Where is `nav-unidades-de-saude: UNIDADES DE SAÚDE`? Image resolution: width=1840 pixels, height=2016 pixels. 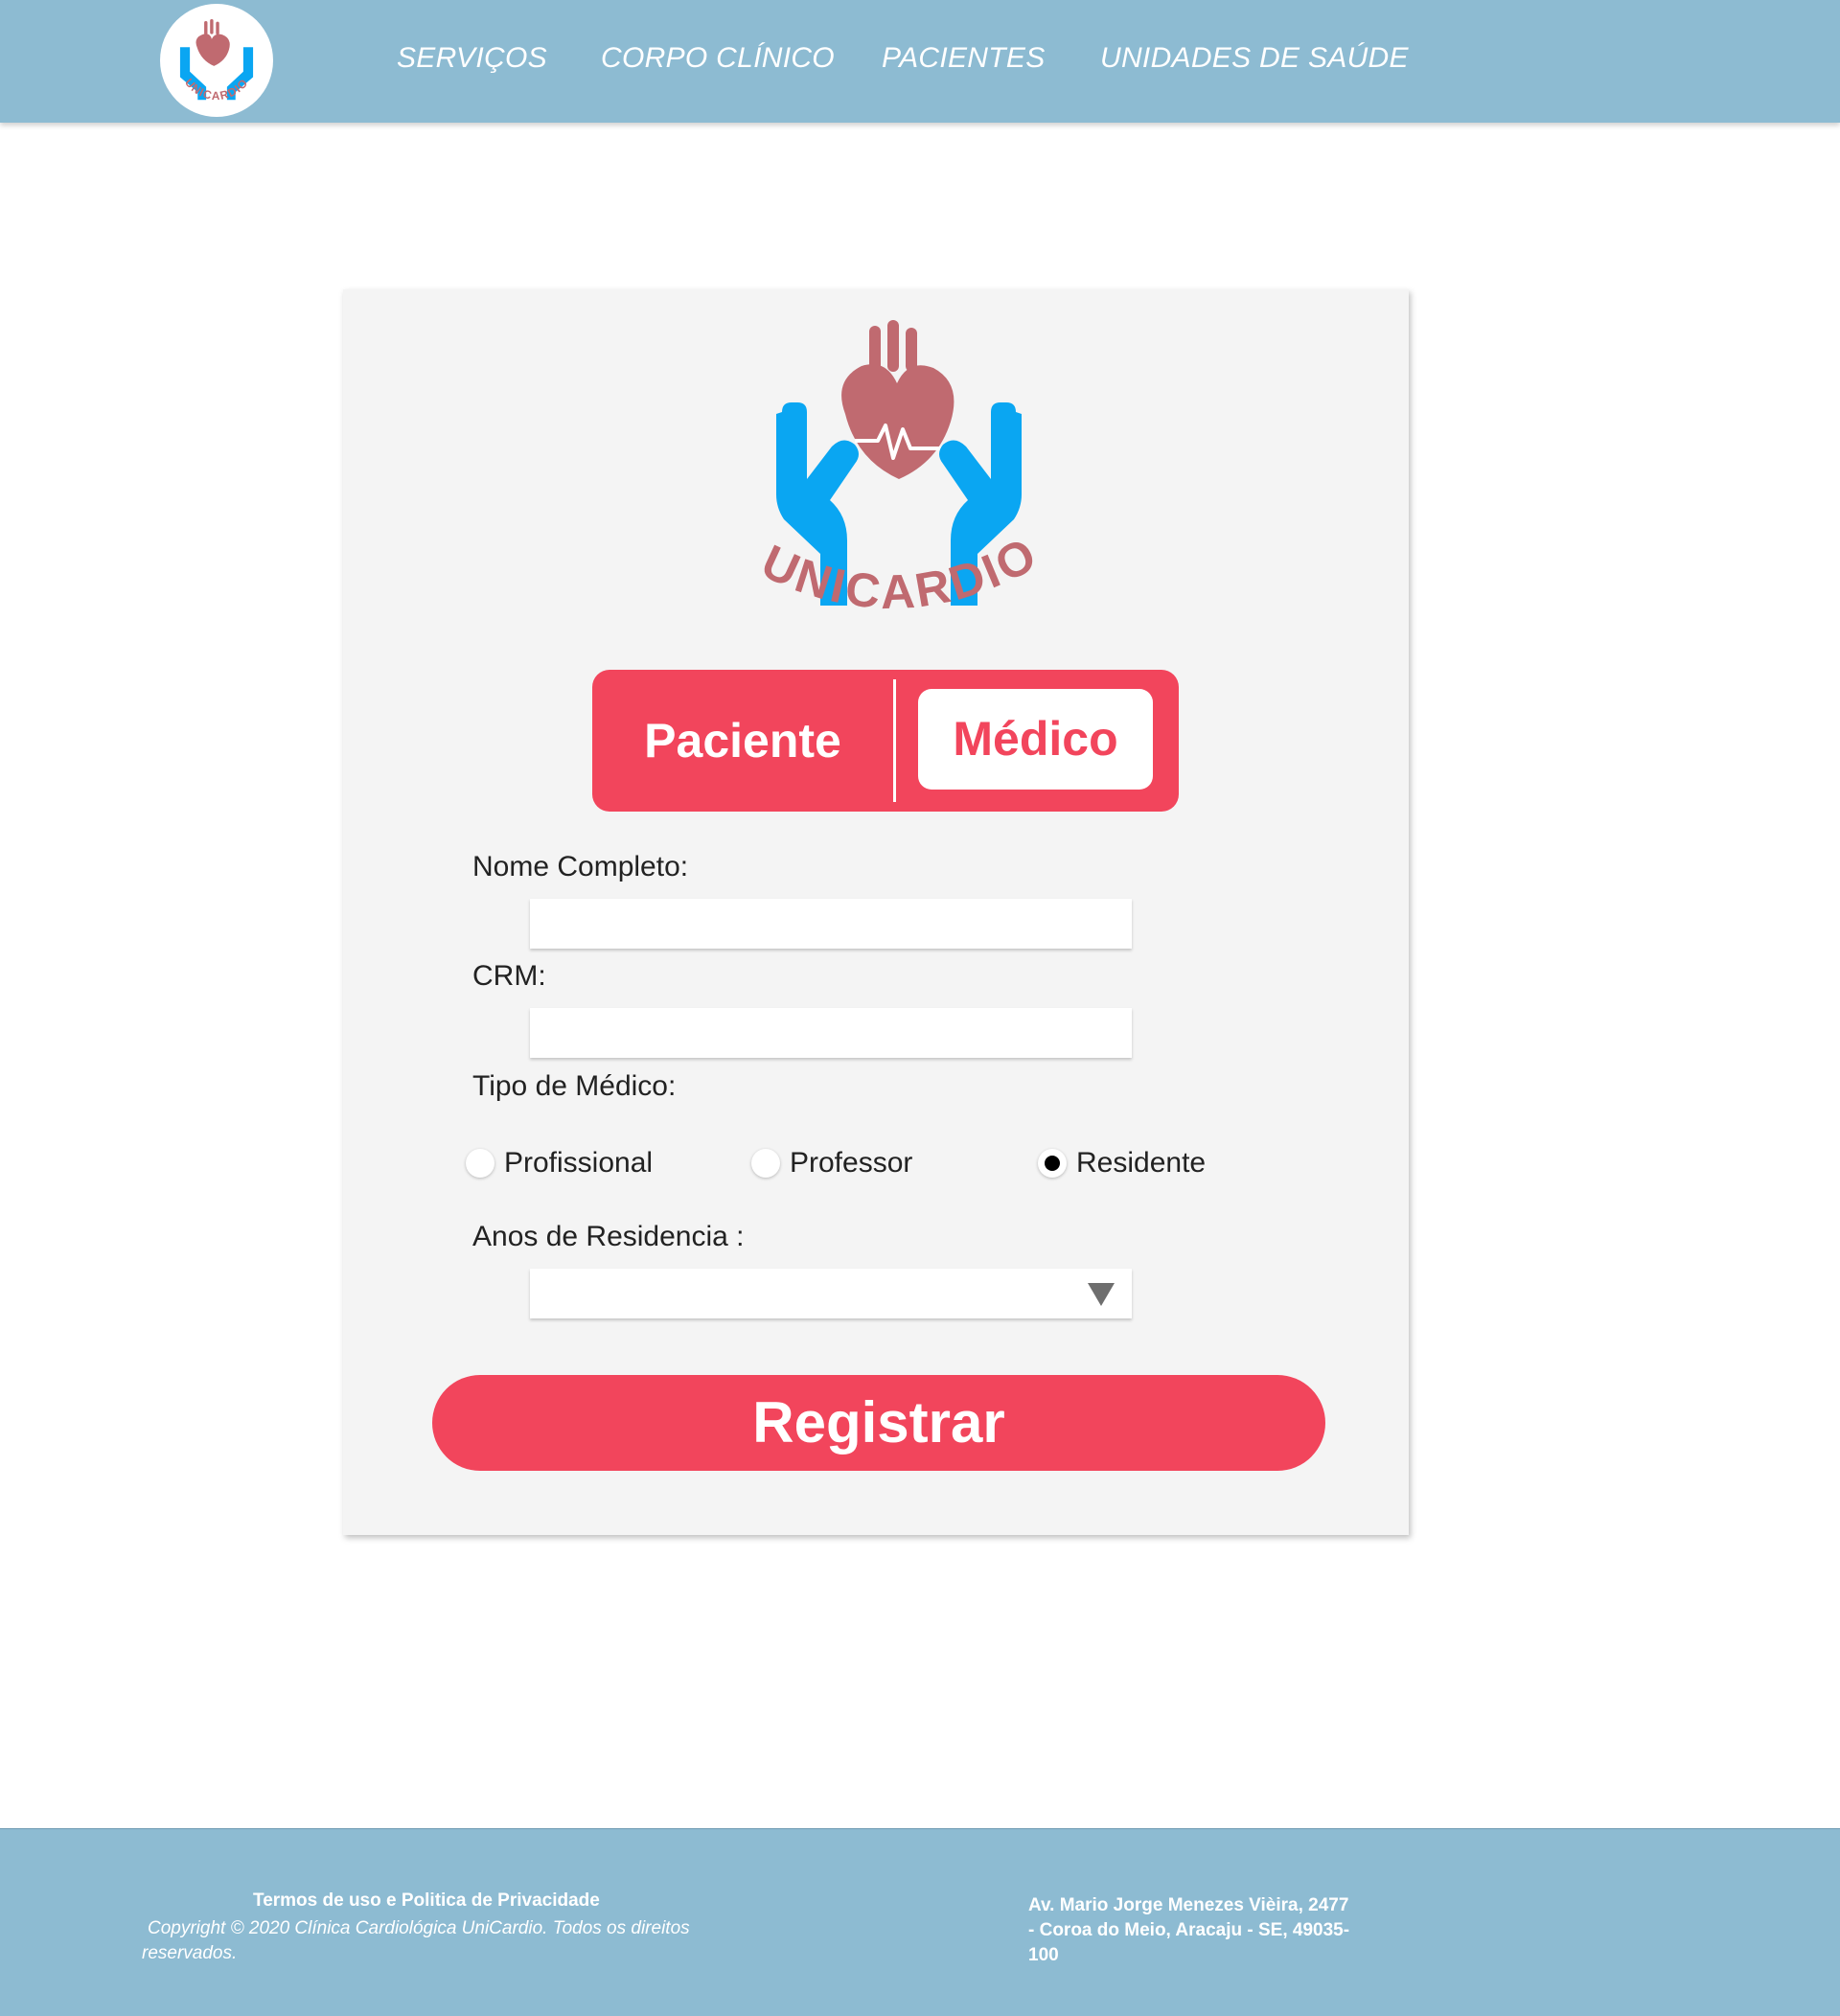 nav-unidades-de-saude: UNIDADES DE SAÚDE is located at coordinates (1254, 58).